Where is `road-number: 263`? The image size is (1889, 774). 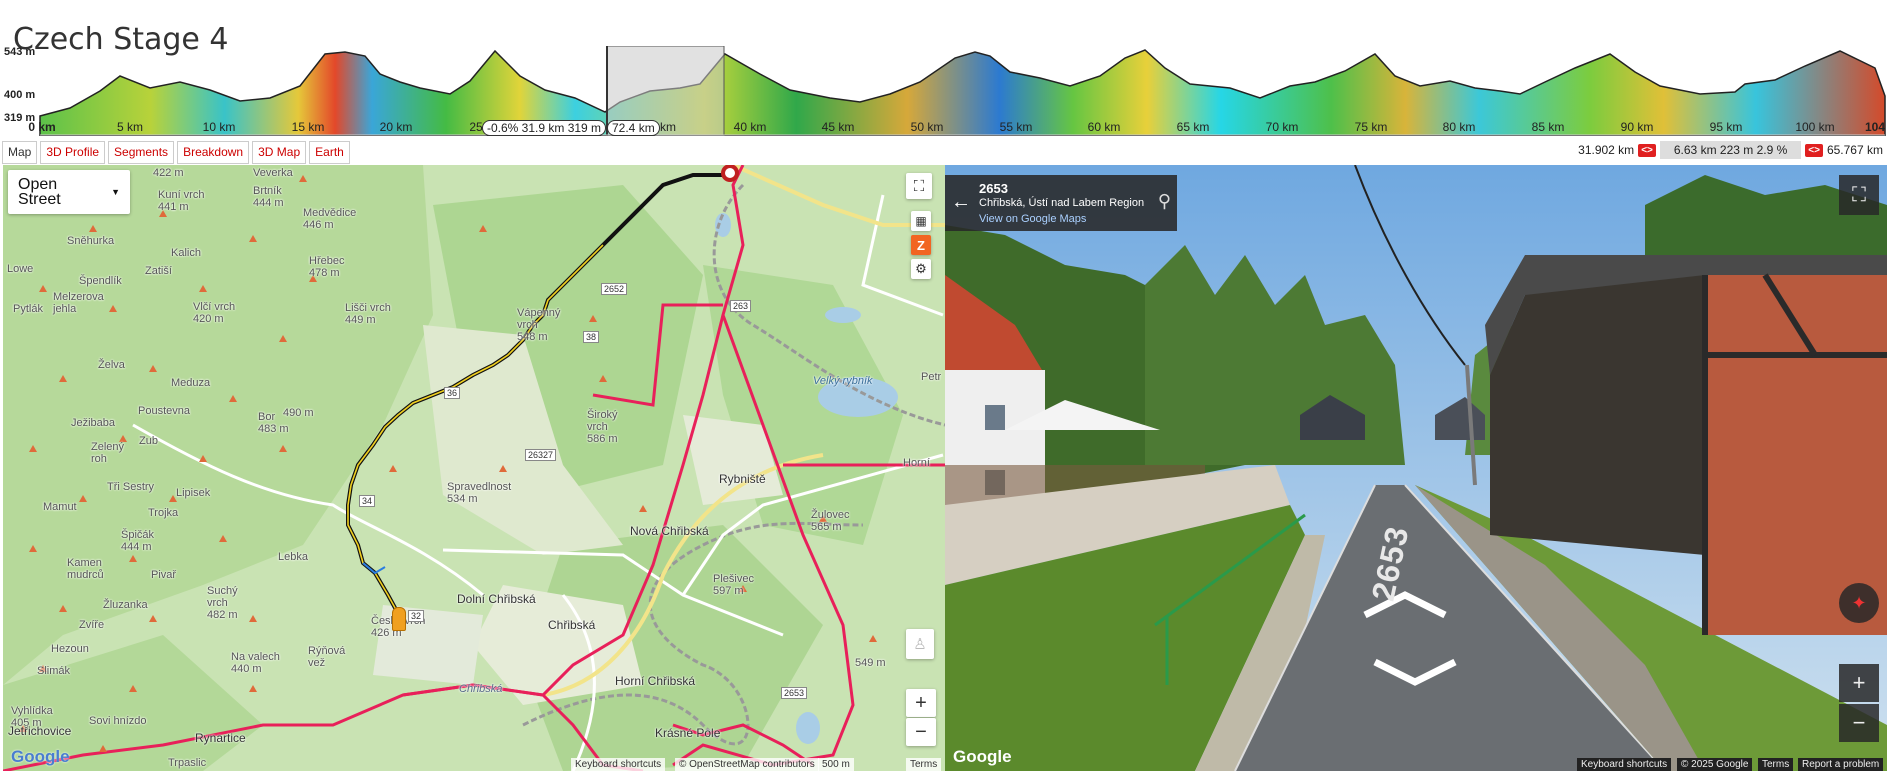
road-number: 263 is located at coordinates (741, 306).